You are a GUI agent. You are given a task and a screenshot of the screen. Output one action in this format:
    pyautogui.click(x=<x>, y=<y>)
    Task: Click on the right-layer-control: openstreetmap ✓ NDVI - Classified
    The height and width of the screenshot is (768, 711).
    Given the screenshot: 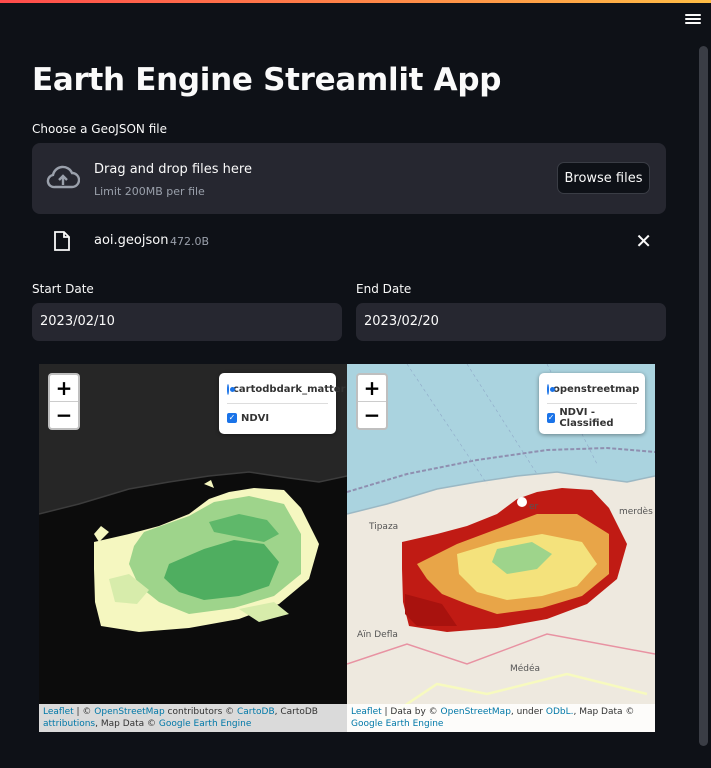 What is the action you would take?
    pyautogui.click(x=592, y=403)
    